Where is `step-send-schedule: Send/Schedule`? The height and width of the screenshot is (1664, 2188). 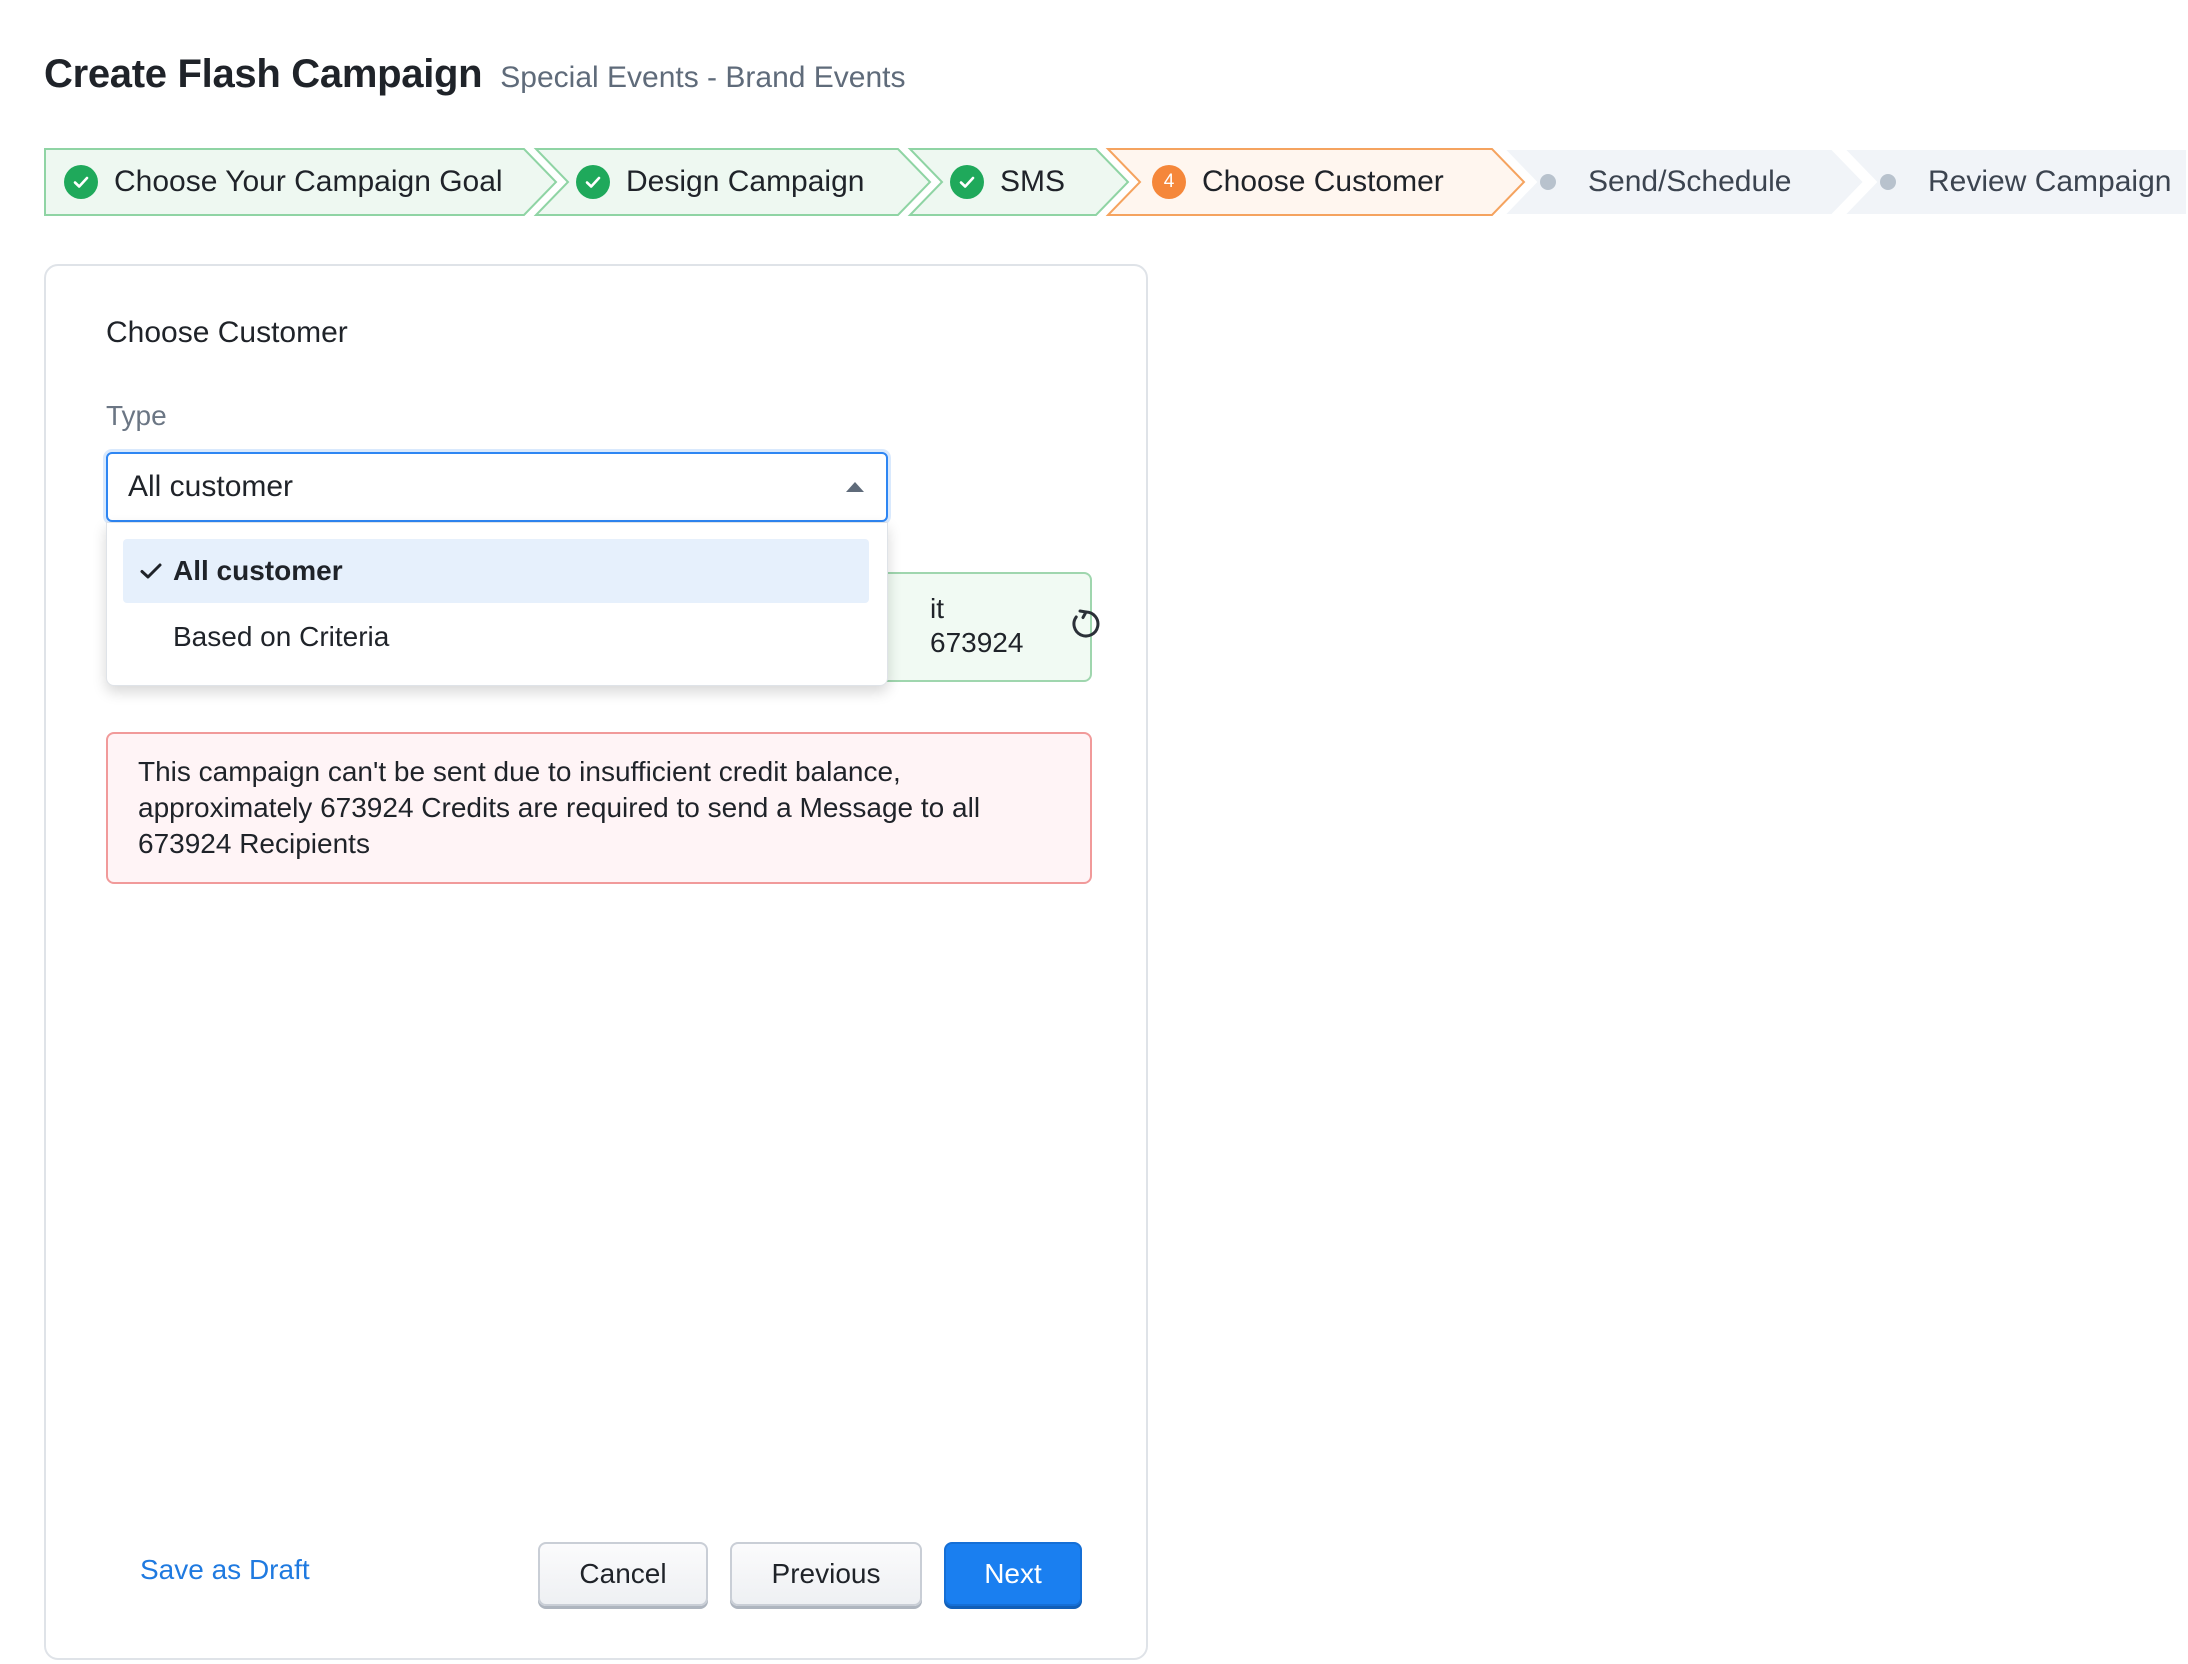
step-send-schedule: Send/Schedule is located at coordinates (1666, 182).